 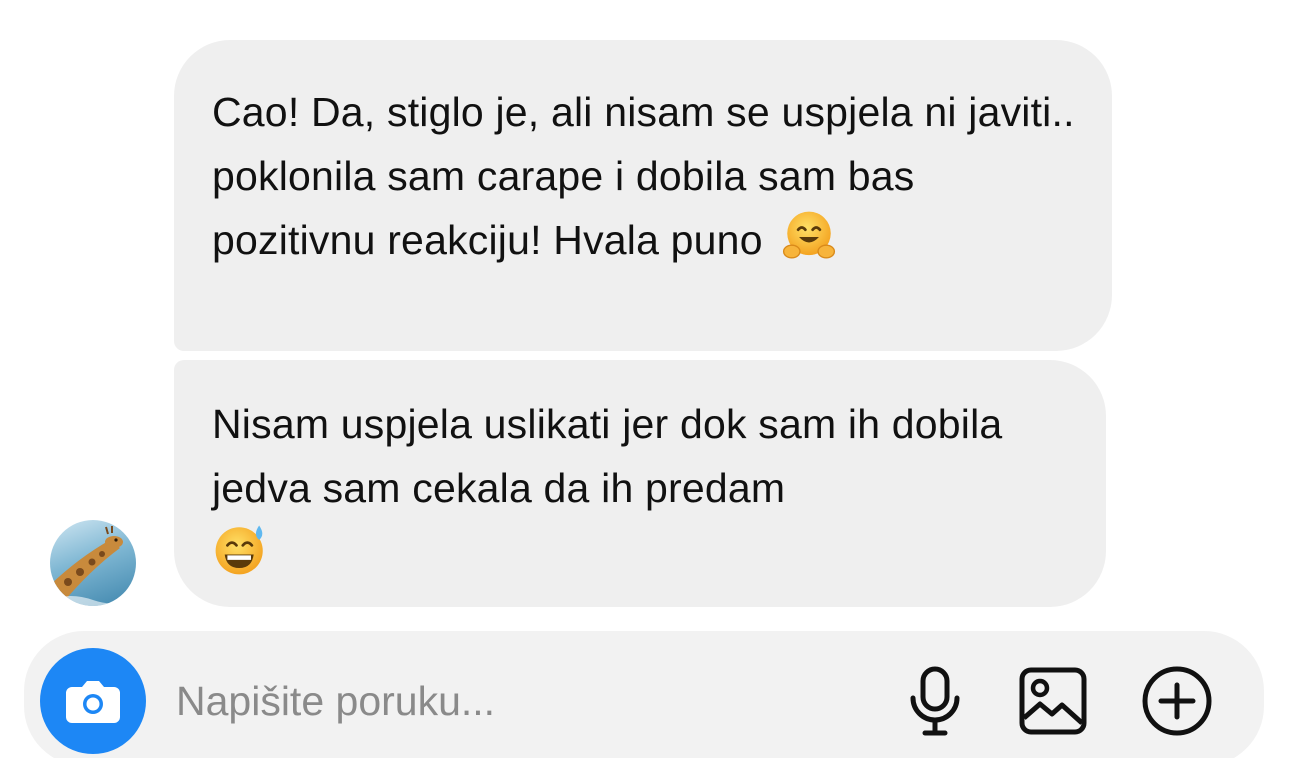 I want to click on gallery-button, so click(x=1053, y=701).